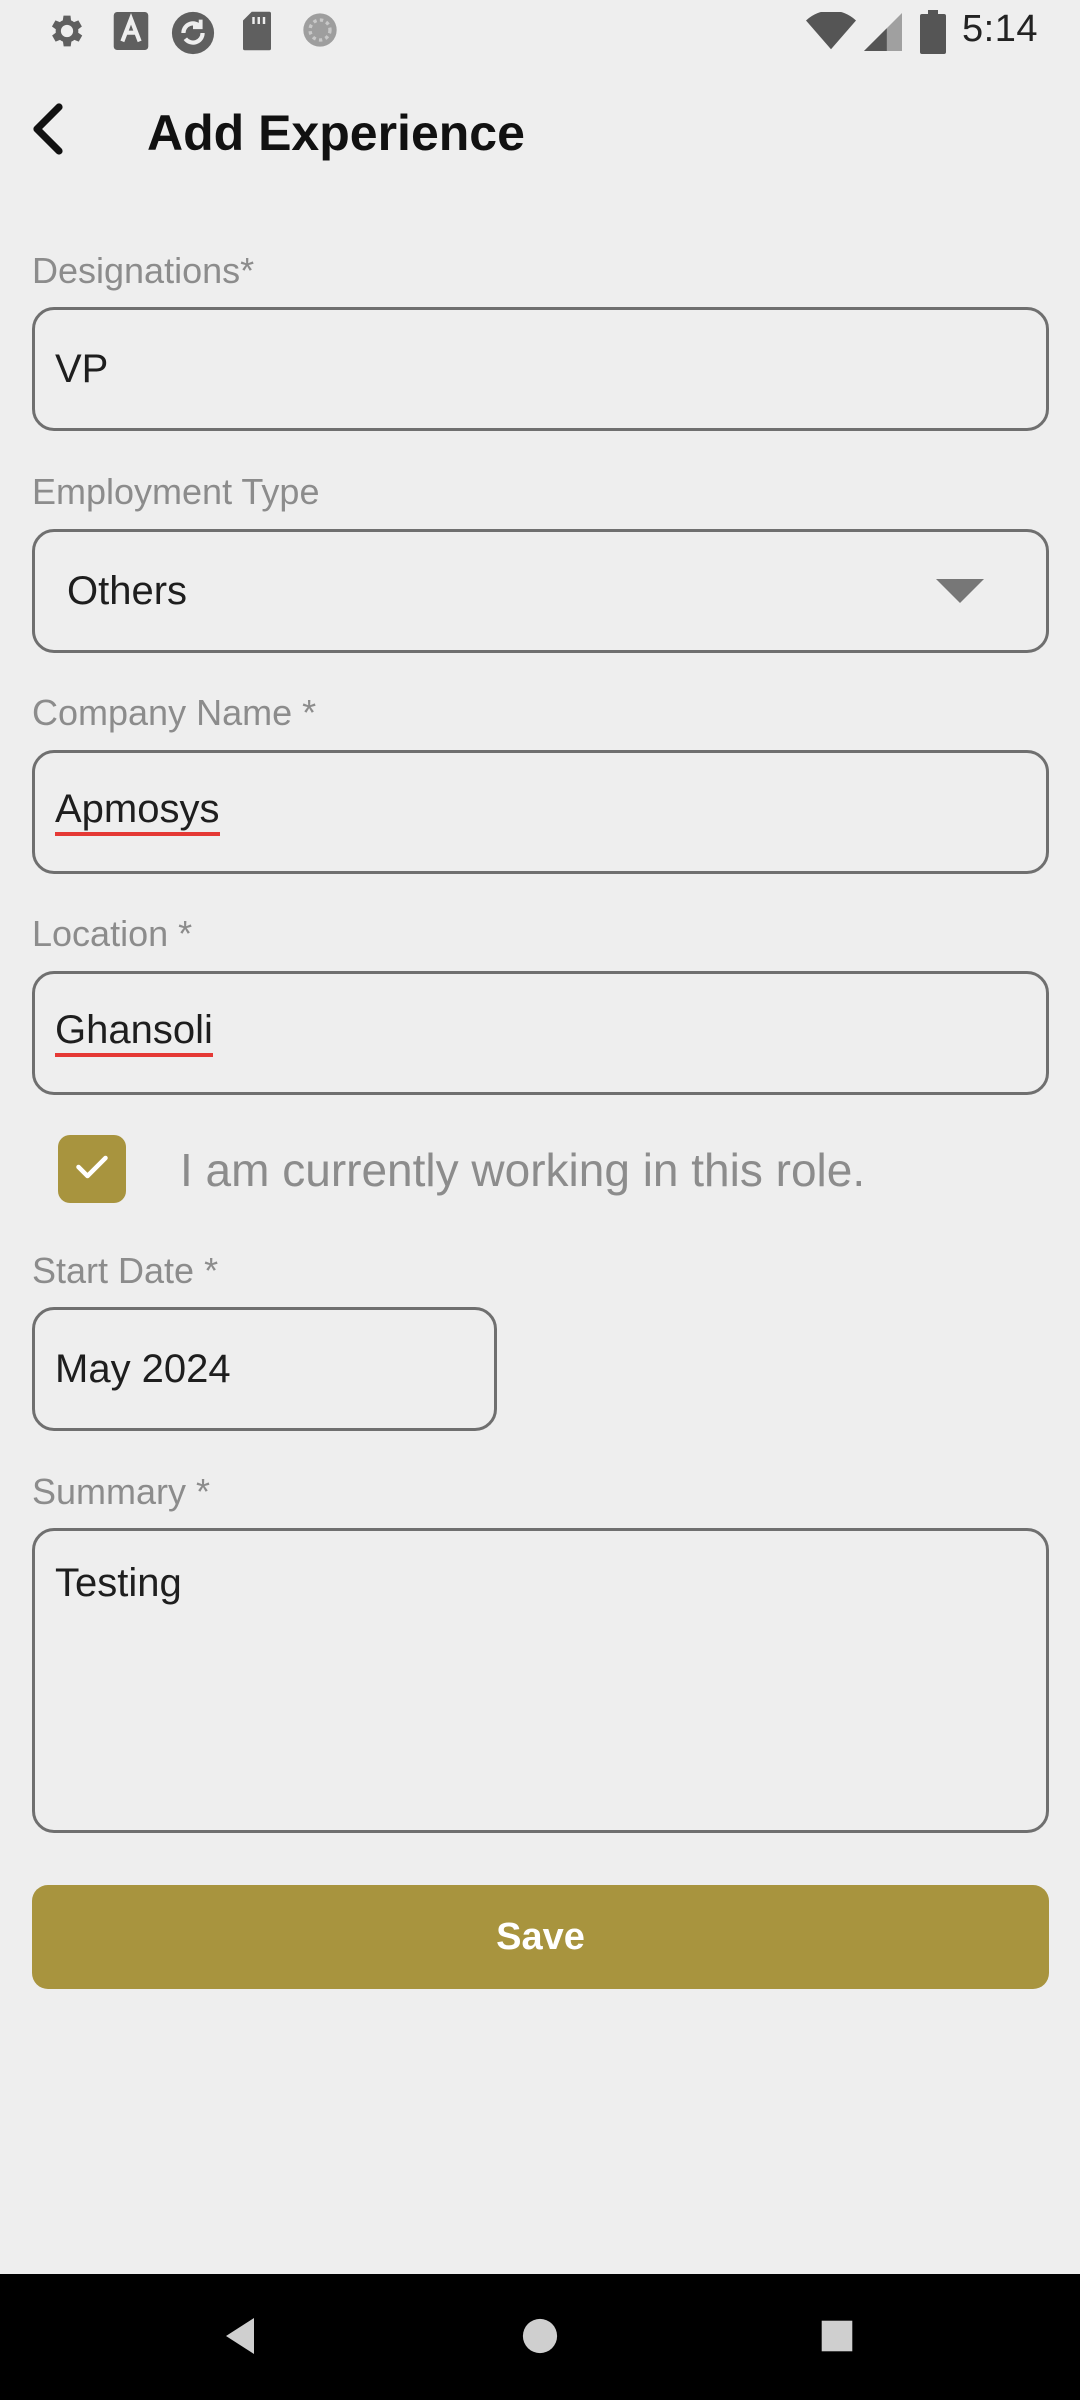  Describe the element at coordinates (933, 34) in the screenshot. I see `battery-icon` at that location.